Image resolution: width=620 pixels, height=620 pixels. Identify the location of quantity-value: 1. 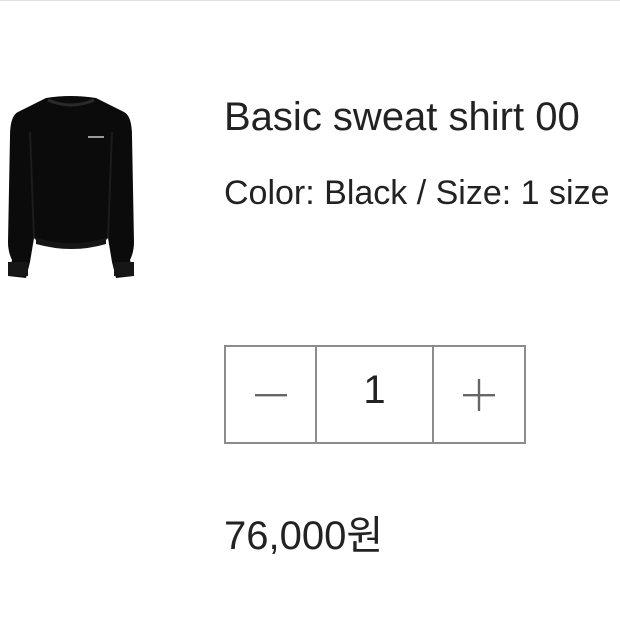
(375, 394).